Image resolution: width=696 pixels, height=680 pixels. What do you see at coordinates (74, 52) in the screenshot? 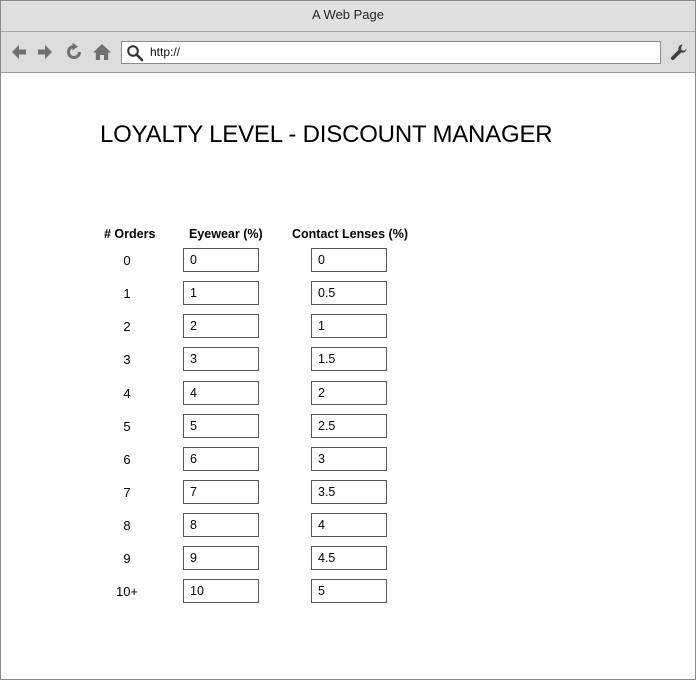
I see `reload-icon` at bounding box center [74, 52].